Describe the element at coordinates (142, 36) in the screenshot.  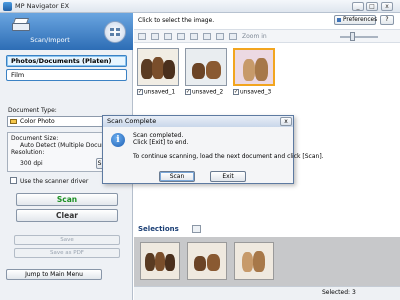
I see `rotate-left-icon` at that location.